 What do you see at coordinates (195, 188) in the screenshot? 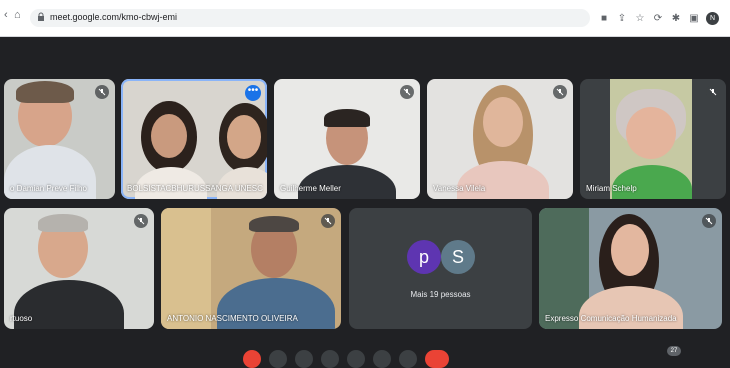
I see `participant-name: BOLSISTACBHURUSSANGA UNESC` at bounding box center [195, 188].